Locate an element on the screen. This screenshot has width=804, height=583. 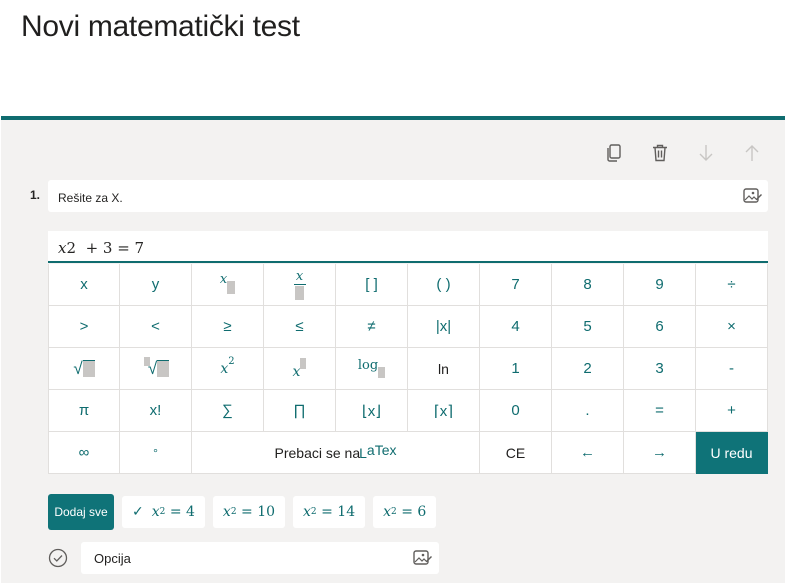
key-x: x is located at coordinates (84, 285).